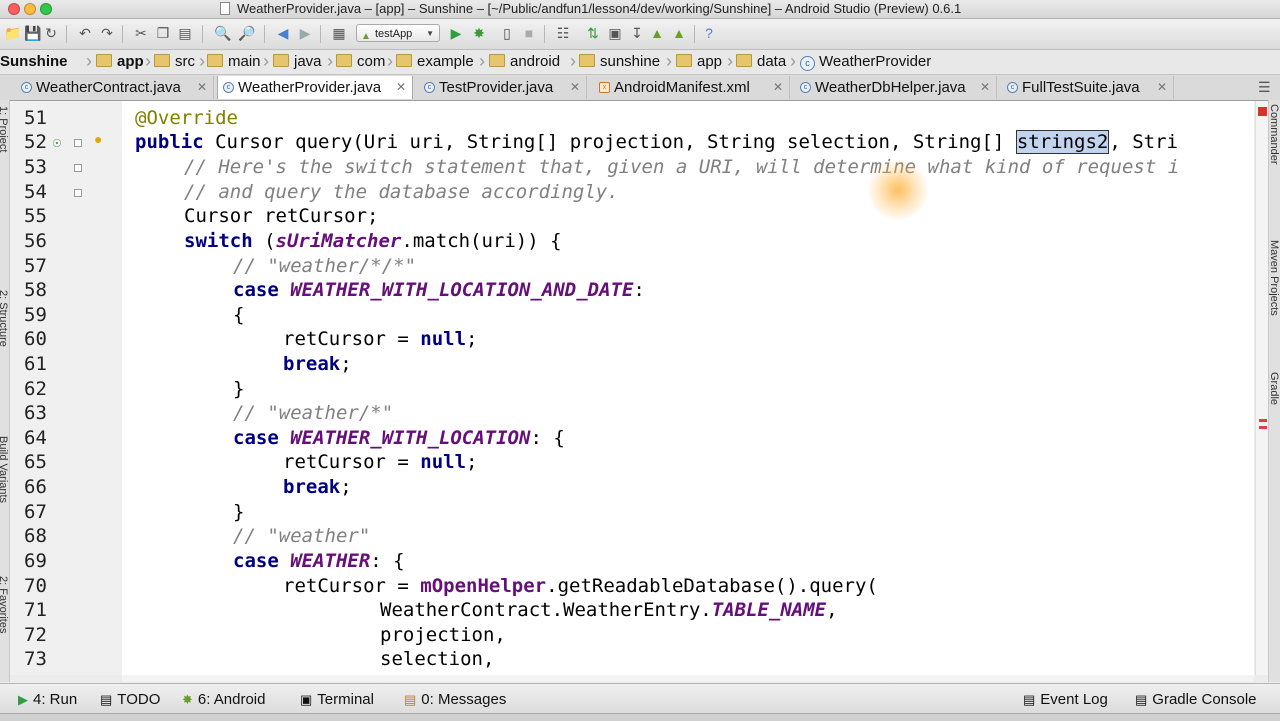 This screenshot has width=1280, height=721. I want to click on todo-tool-button: ▤ TODO, so click(130, 699).